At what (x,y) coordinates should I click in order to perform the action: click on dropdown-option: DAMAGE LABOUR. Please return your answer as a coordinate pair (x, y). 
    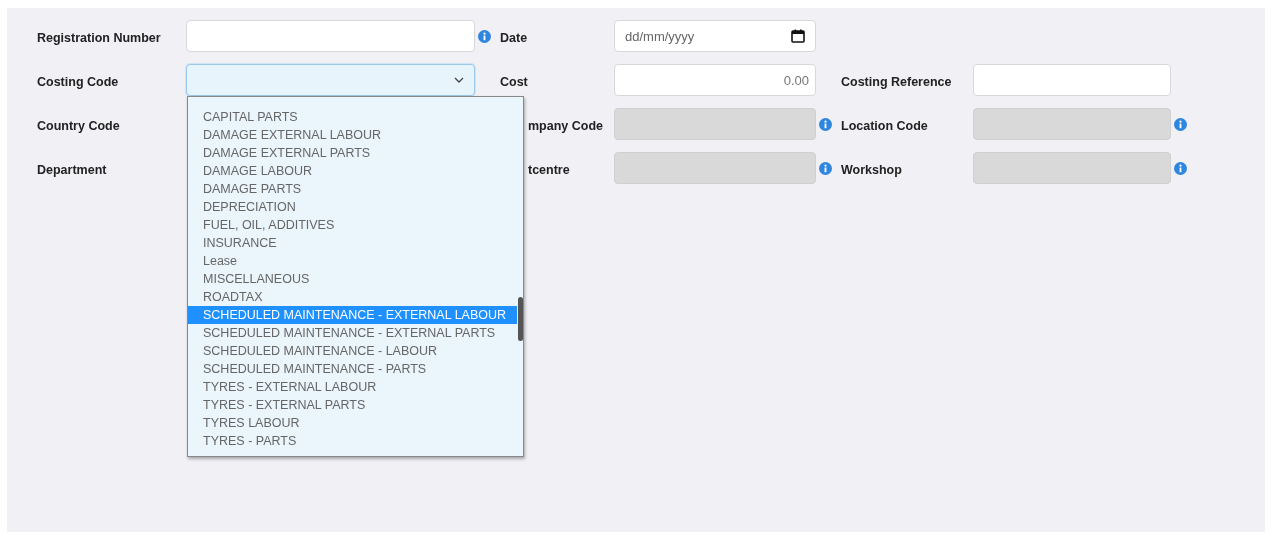
    Looking at the image, I should click on (352, 171).